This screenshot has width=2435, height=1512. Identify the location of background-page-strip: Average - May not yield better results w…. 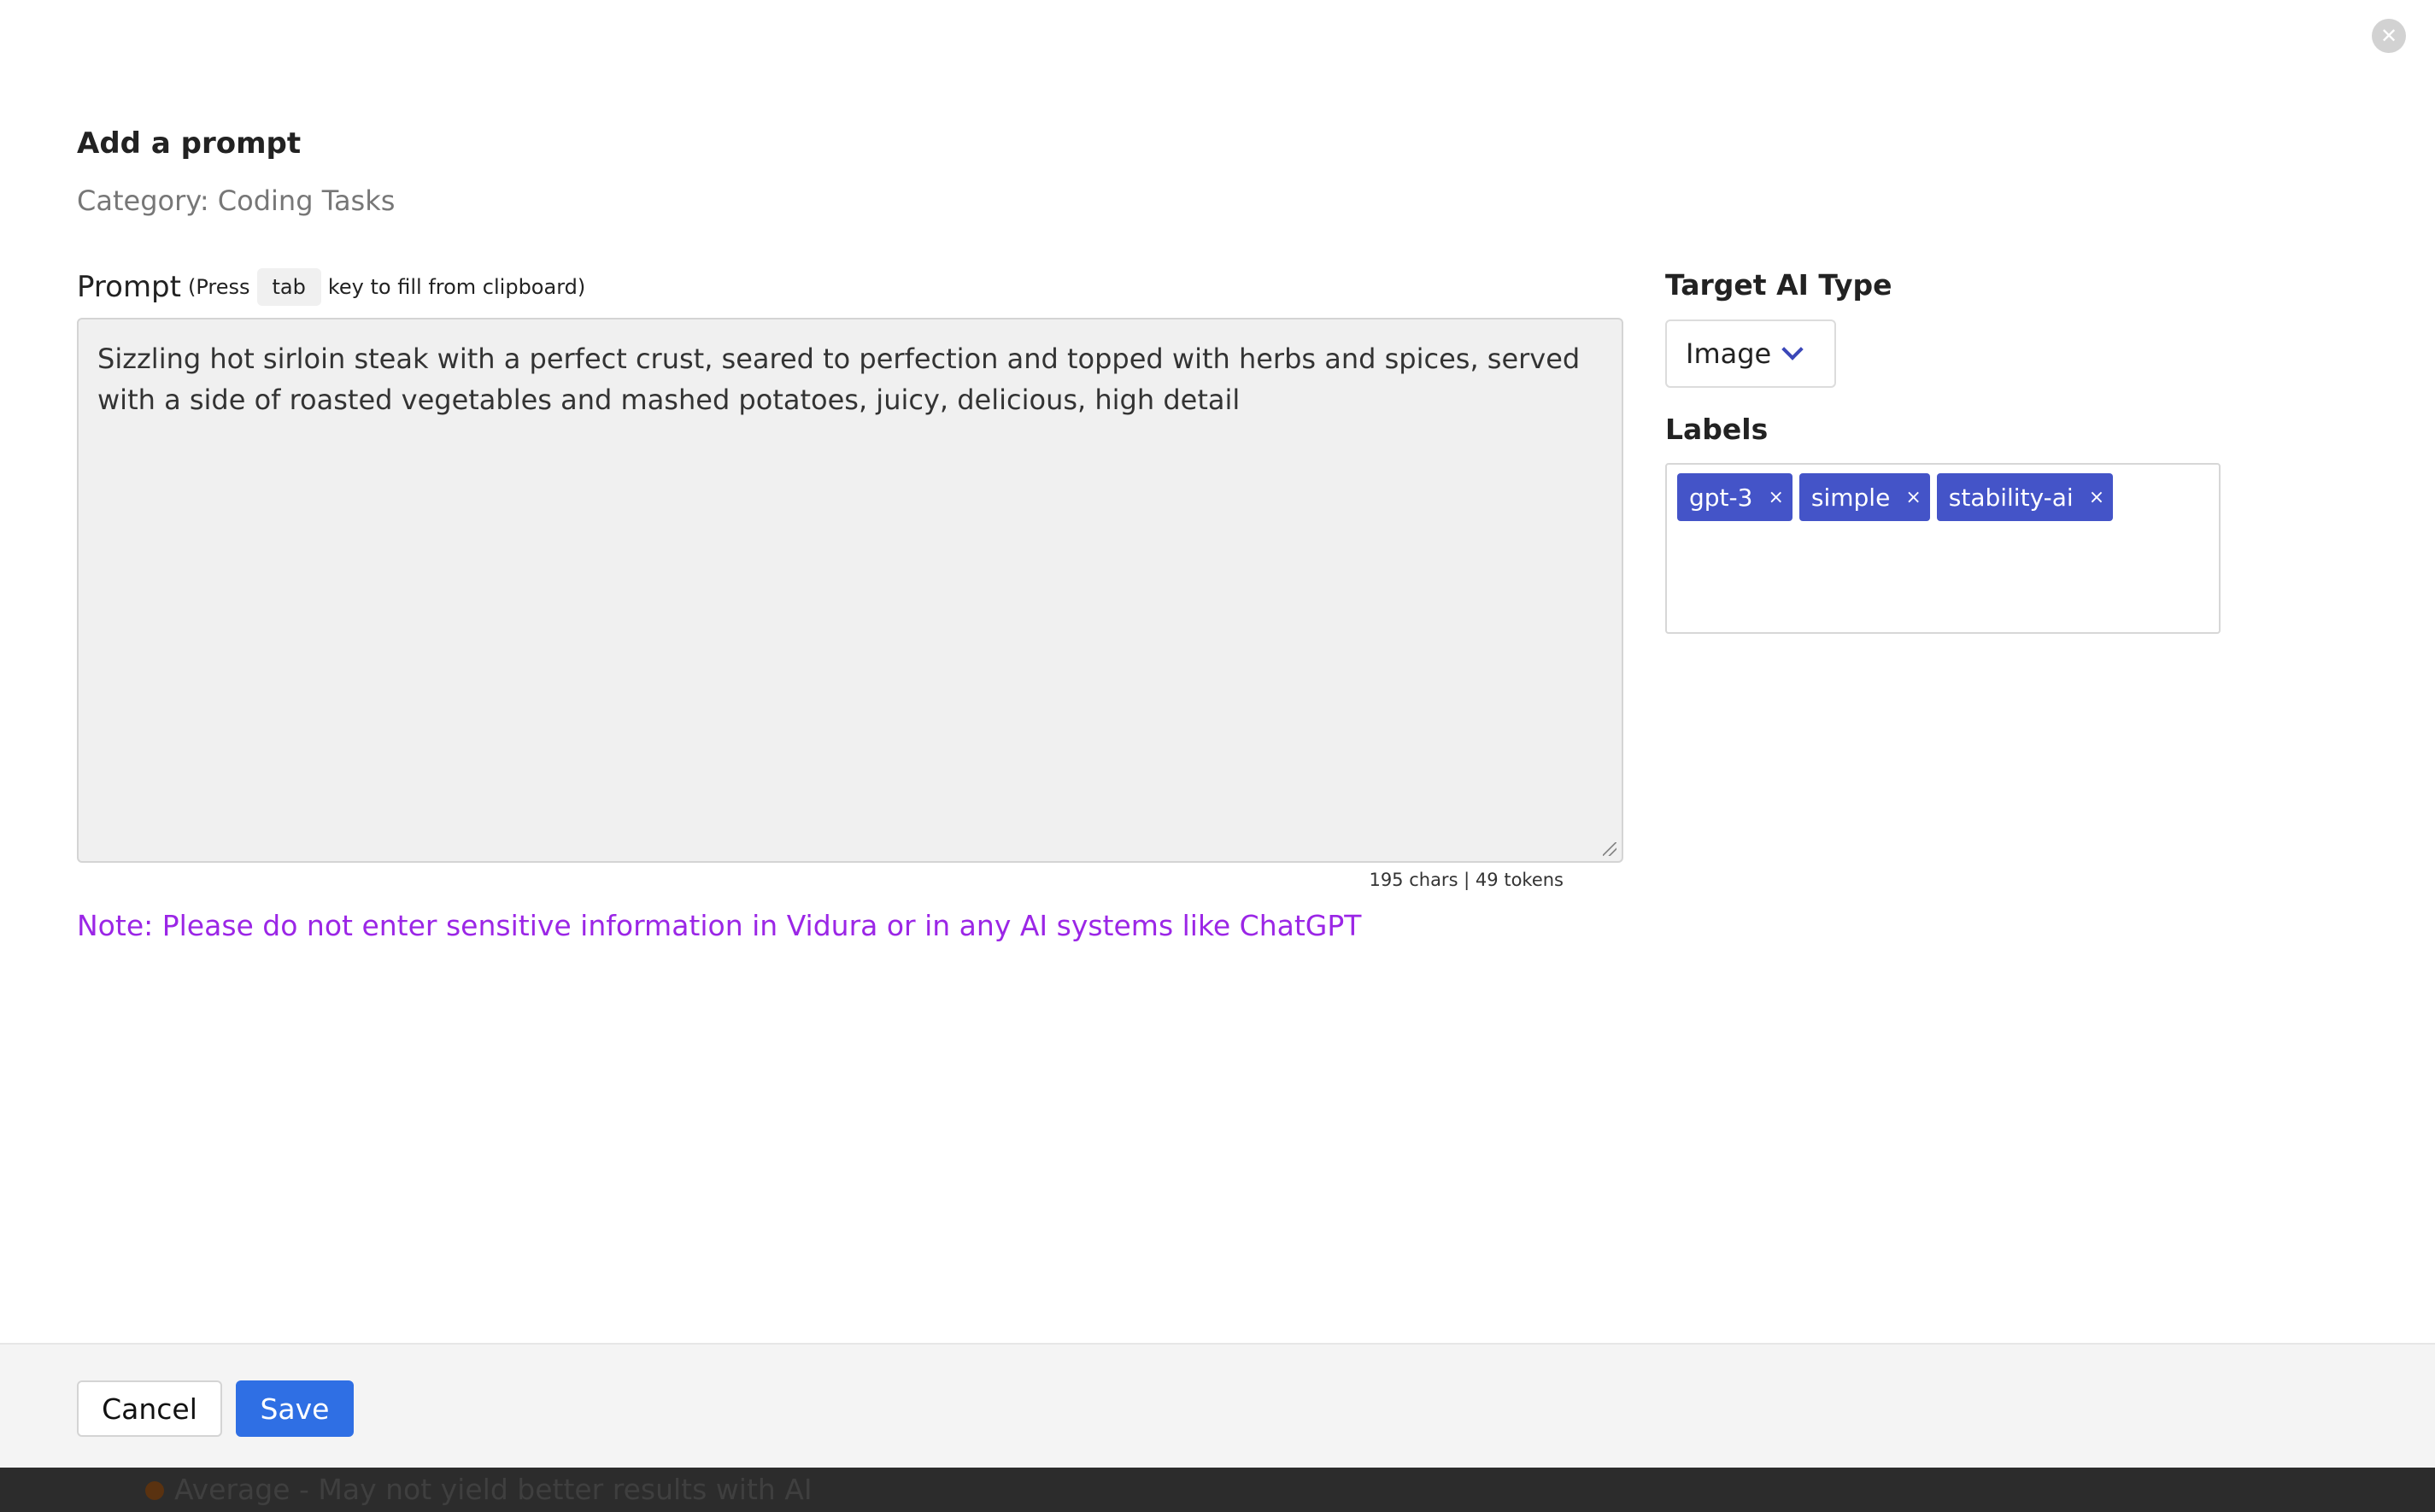
(1217, 1490).